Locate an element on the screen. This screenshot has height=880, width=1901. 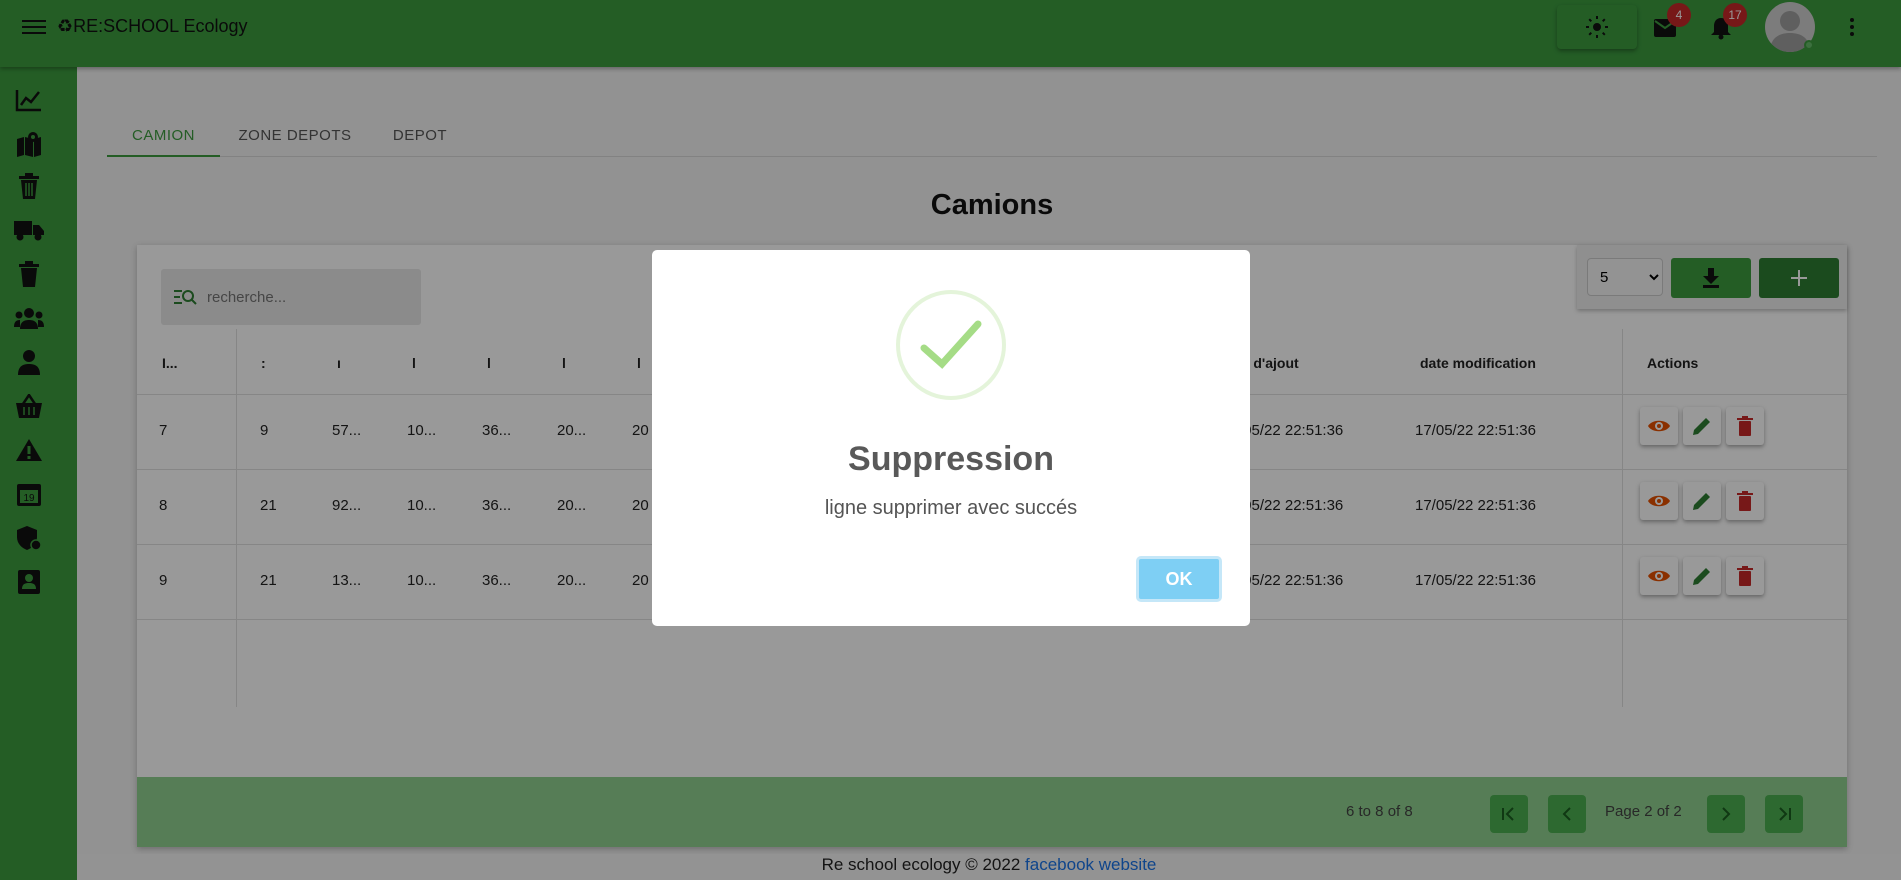
dialog-message: ligne supprimer avec succés is located at coordinates (951, 508).